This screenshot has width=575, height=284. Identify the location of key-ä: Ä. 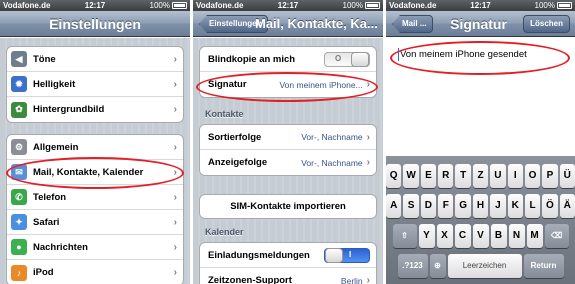
(567, 206).